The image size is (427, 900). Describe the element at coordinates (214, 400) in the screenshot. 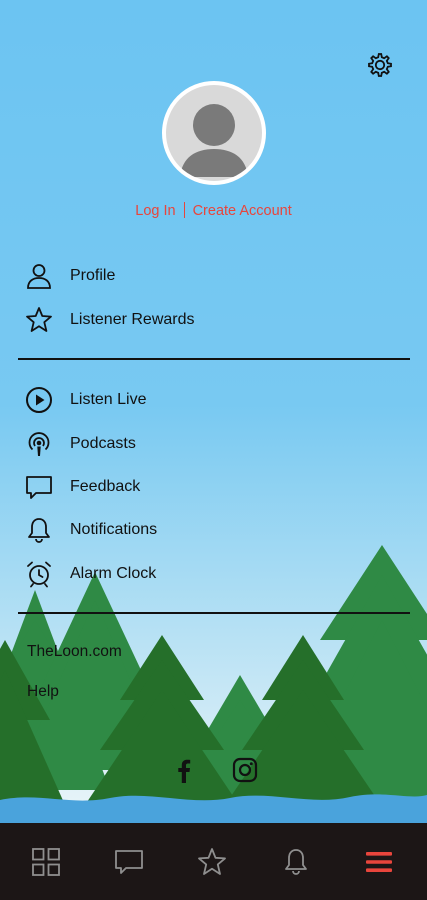

I see `menu-item-listen-live: Listen Live` at that location.